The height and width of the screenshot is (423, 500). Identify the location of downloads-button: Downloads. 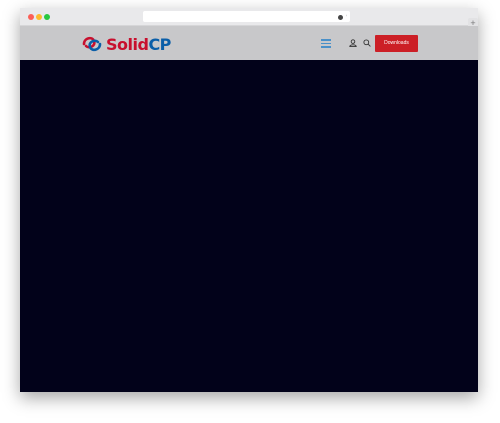
(396, 43).